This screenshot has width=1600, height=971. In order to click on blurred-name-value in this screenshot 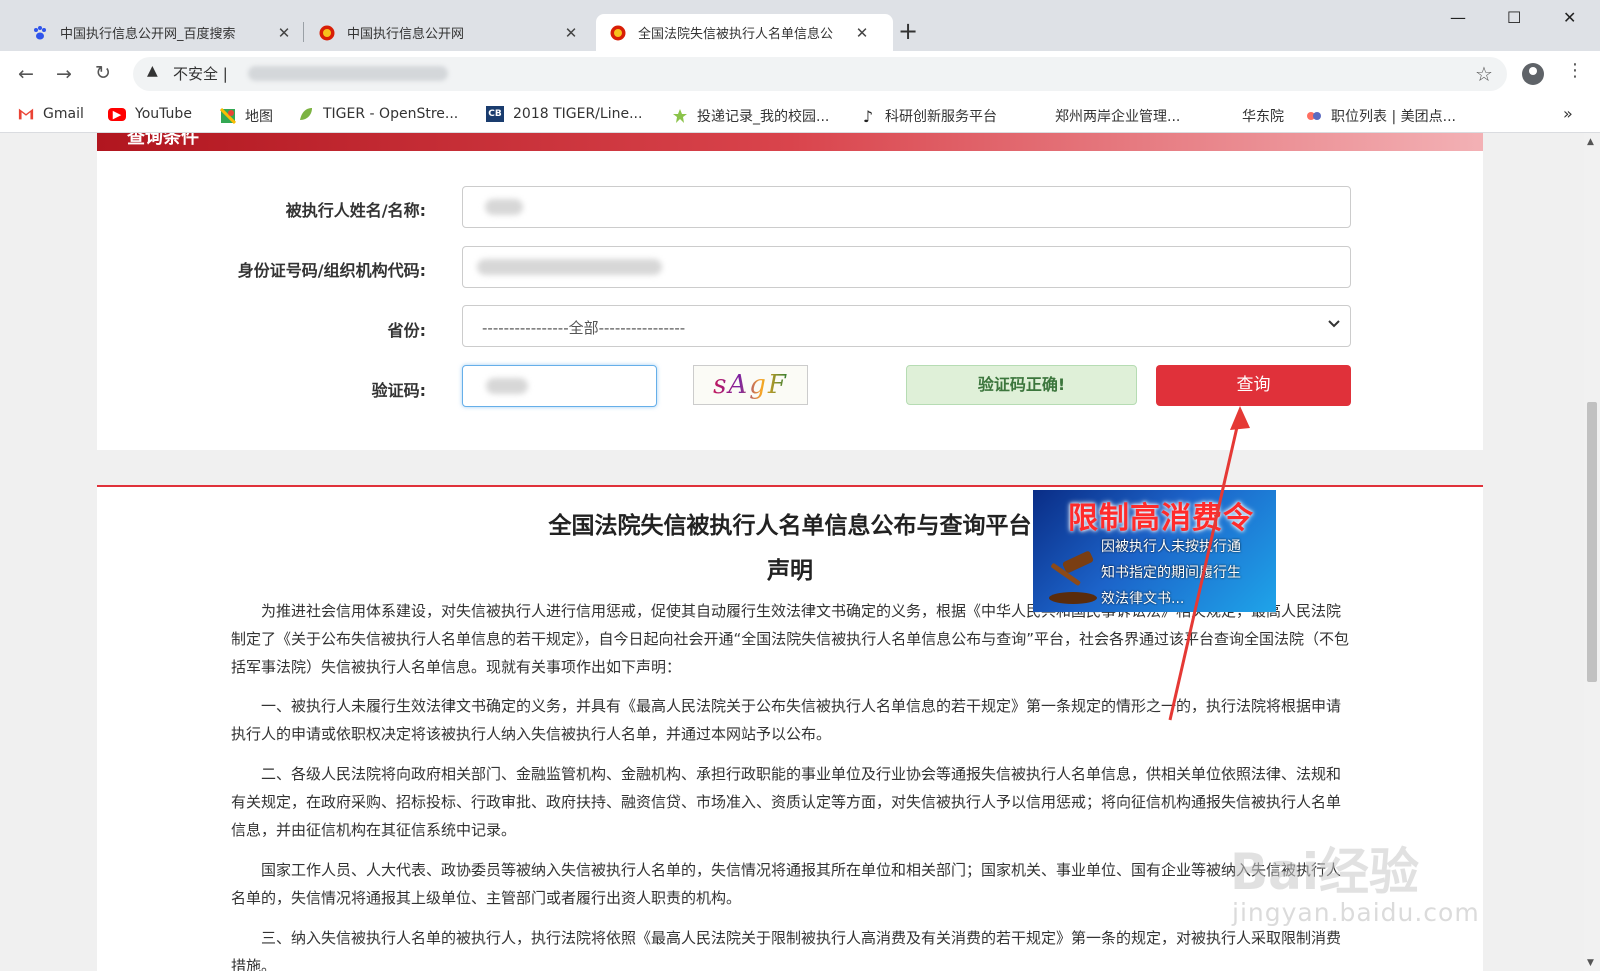, I will do `click(504, 207)`.